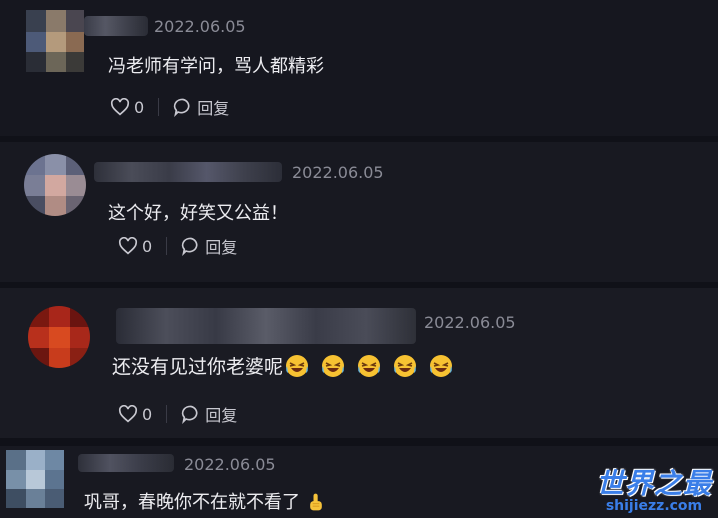 This screenshot has height=518, width=718. I want to click on watermark: 世界之最 shijiezz.com, so click(654, 488).